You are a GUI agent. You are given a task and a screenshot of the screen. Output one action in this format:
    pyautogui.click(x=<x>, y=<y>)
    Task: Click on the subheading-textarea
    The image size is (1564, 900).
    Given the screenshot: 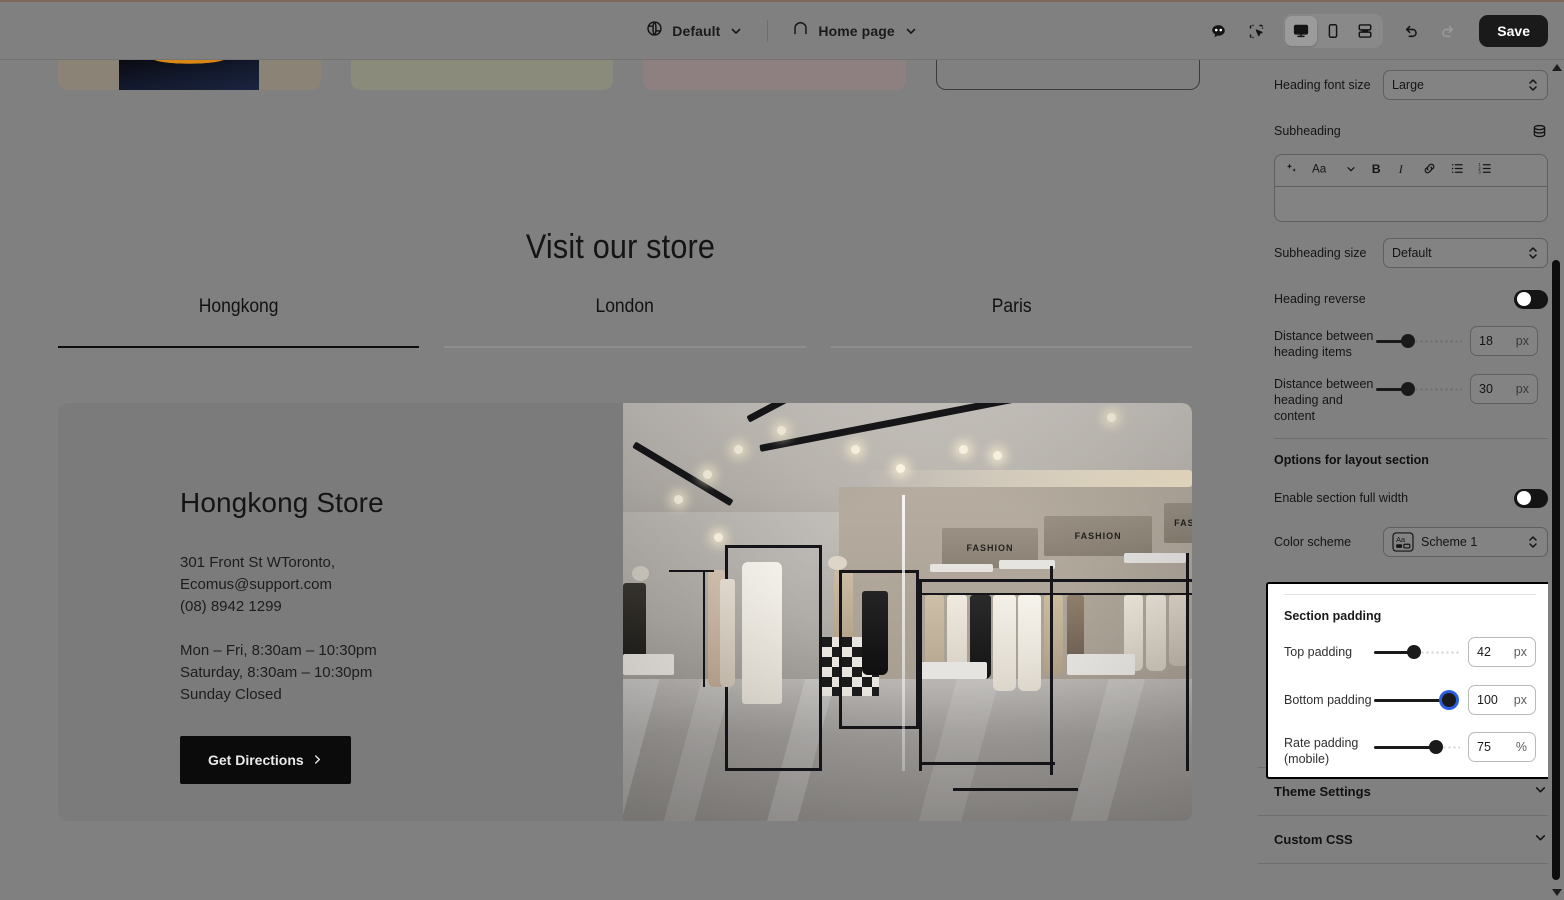 What is the action you would take?
    pyautogui.click(x=1411, y=204)
    